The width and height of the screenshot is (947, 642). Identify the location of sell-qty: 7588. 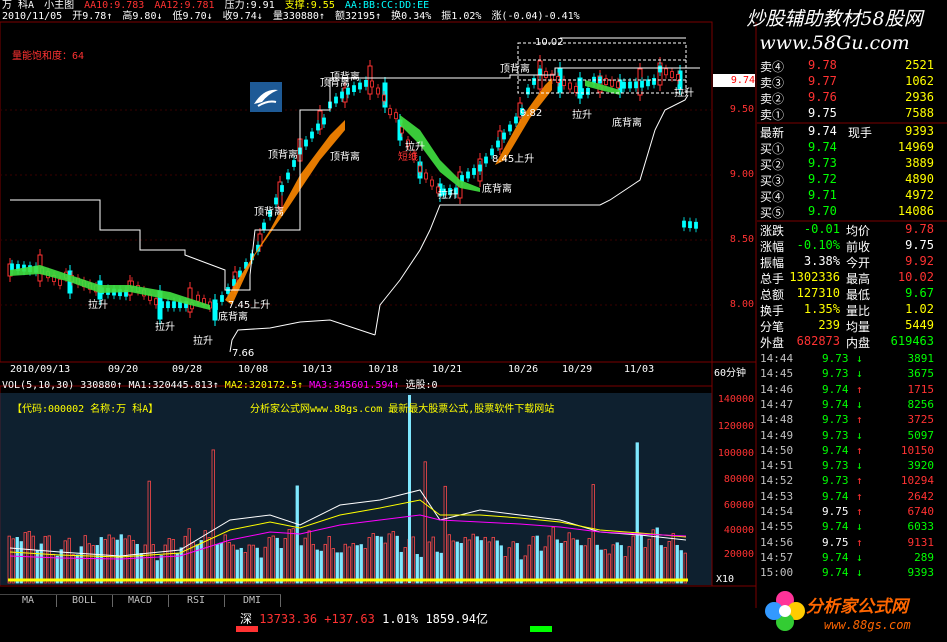
(919, 113).